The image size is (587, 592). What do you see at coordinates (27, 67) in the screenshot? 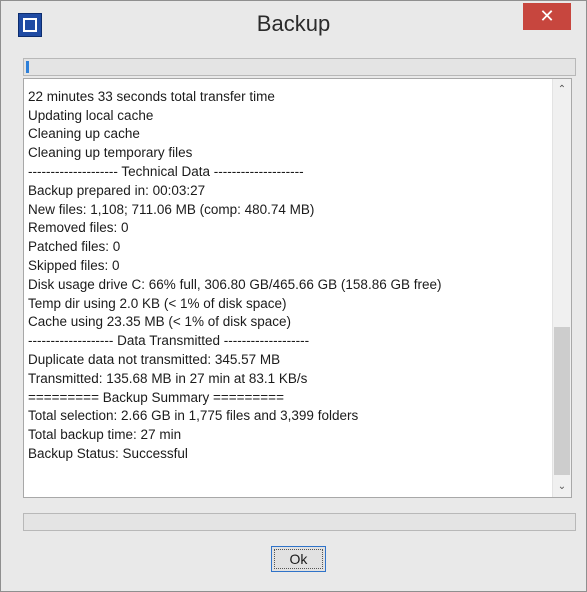
I see `progress-fill-top` at bounding box center [27, 67].